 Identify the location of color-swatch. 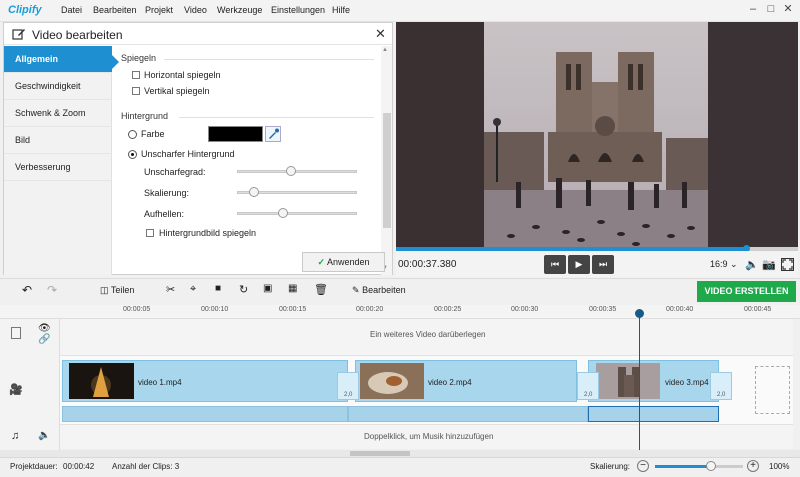
(235, 134).